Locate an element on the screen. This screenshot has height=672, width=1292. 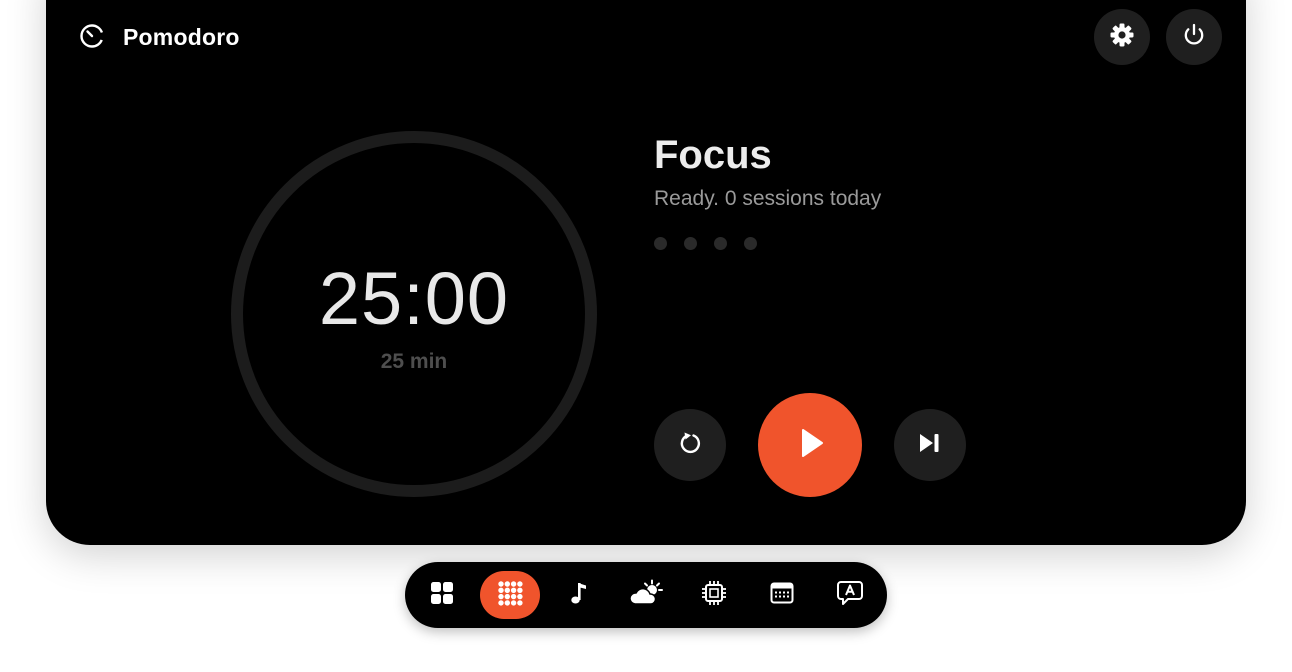
bottom-dock is located at coordinates (646, 595).